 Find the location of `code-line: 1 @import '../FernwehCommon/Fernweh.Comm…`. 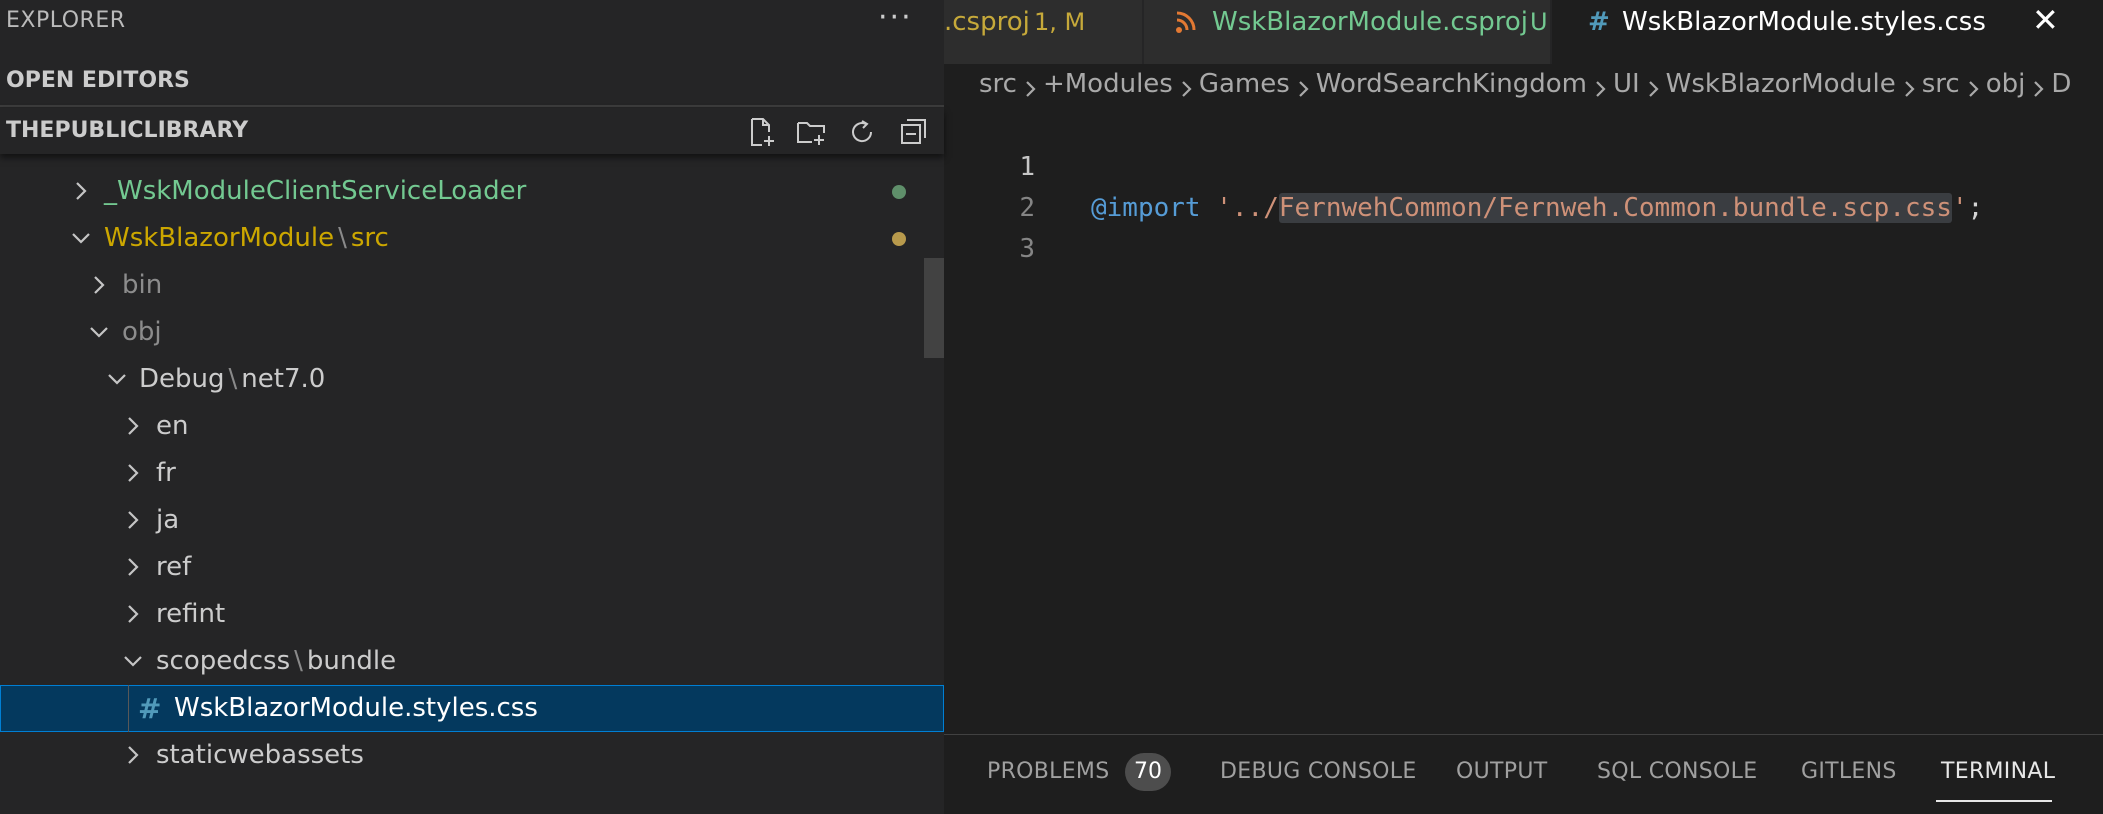

code-line: 1 @import '../FernwehCommon/Fernweh.Comm… is located at coordinates (1523, 164).